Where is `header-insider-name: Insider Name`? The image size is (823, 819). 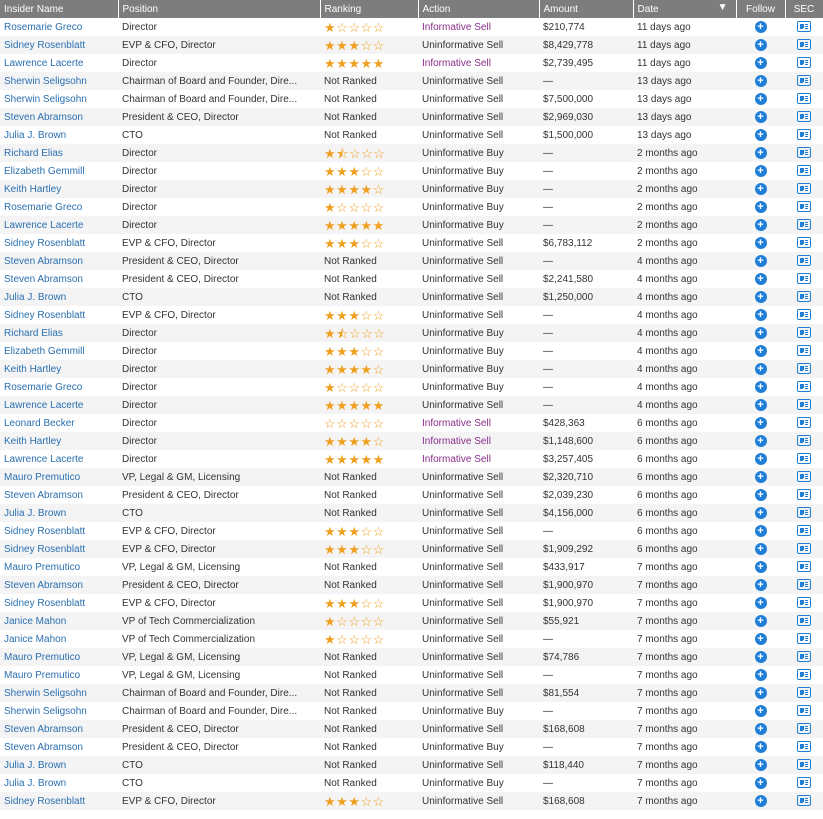 header-insider-name: Insider Name is located at coordinates (59, 9).